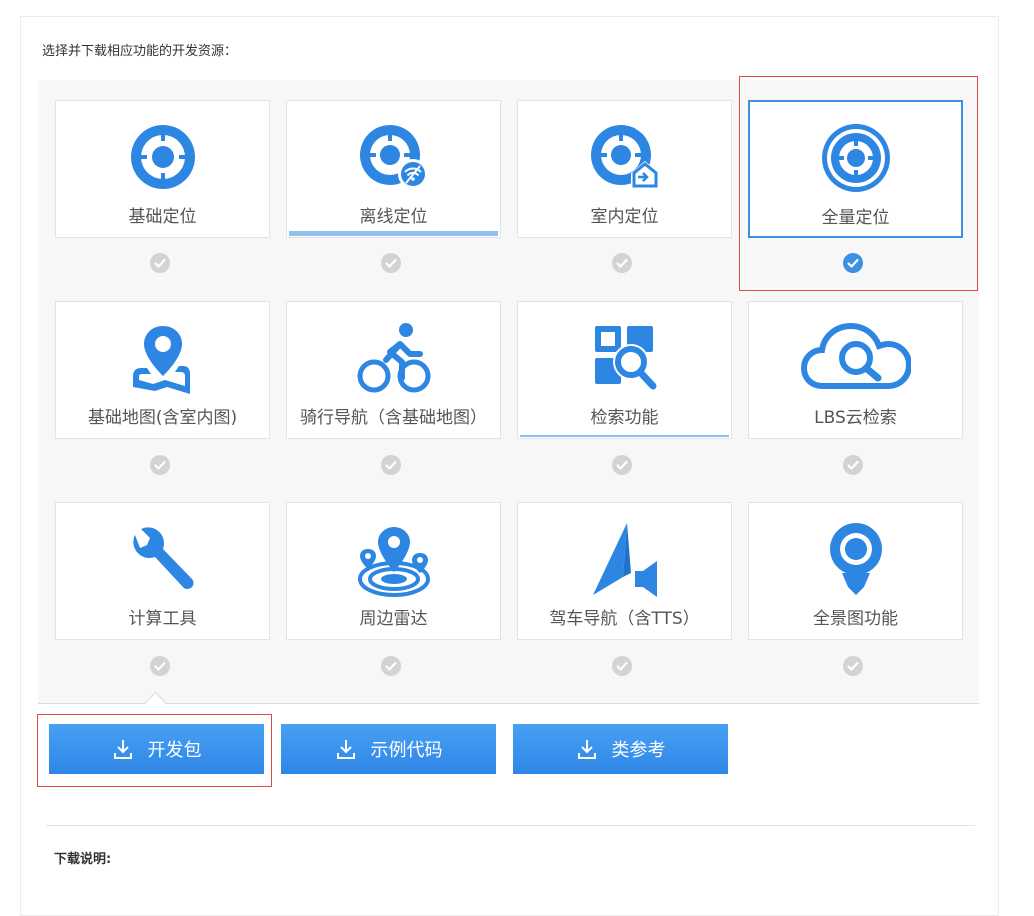 This screenshot has height=916, width=1034. Describe the element at coordinates (622, 666) in the screenshot. I see `module-checkbox-driving-navigation` at that location.